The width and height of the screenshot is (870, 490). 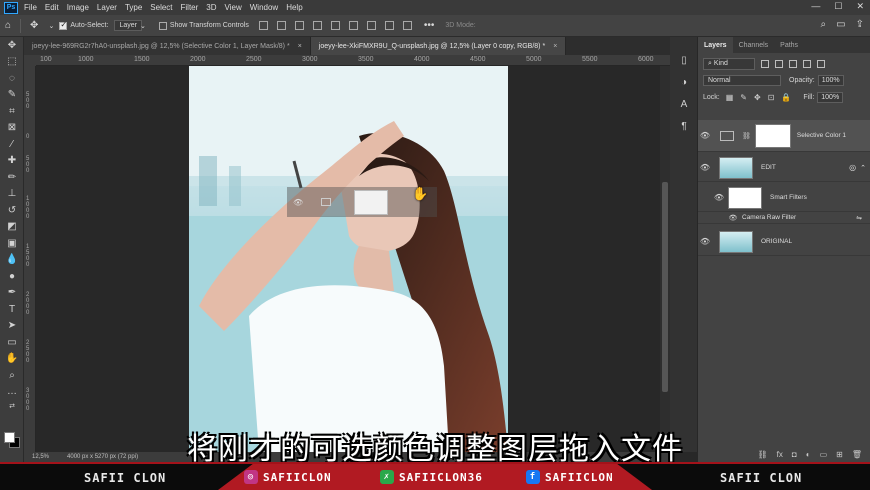 What do you see at coordinates (824, 24) in the screenshot?
I see `search-icon: ⌕` at bounding box center [824, 24].